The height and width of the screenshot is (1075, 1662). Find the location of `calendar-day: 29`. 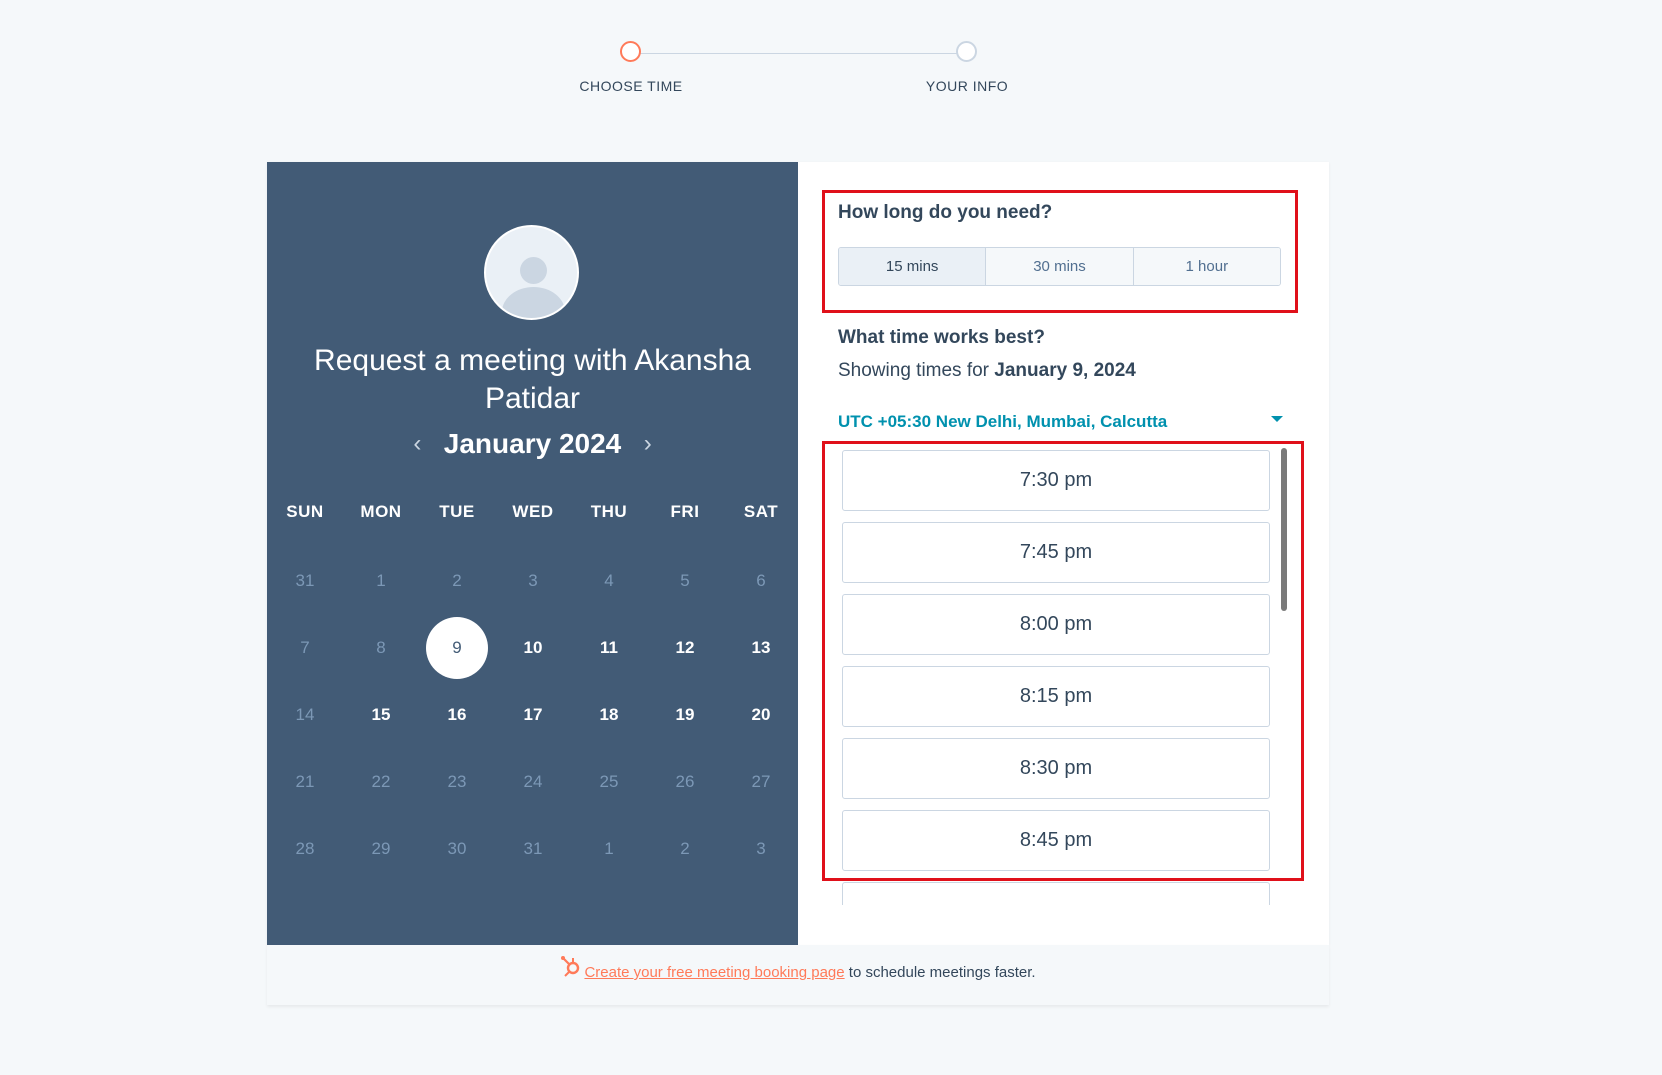

calendar-day: 29 is located at coordinates (381, 848).